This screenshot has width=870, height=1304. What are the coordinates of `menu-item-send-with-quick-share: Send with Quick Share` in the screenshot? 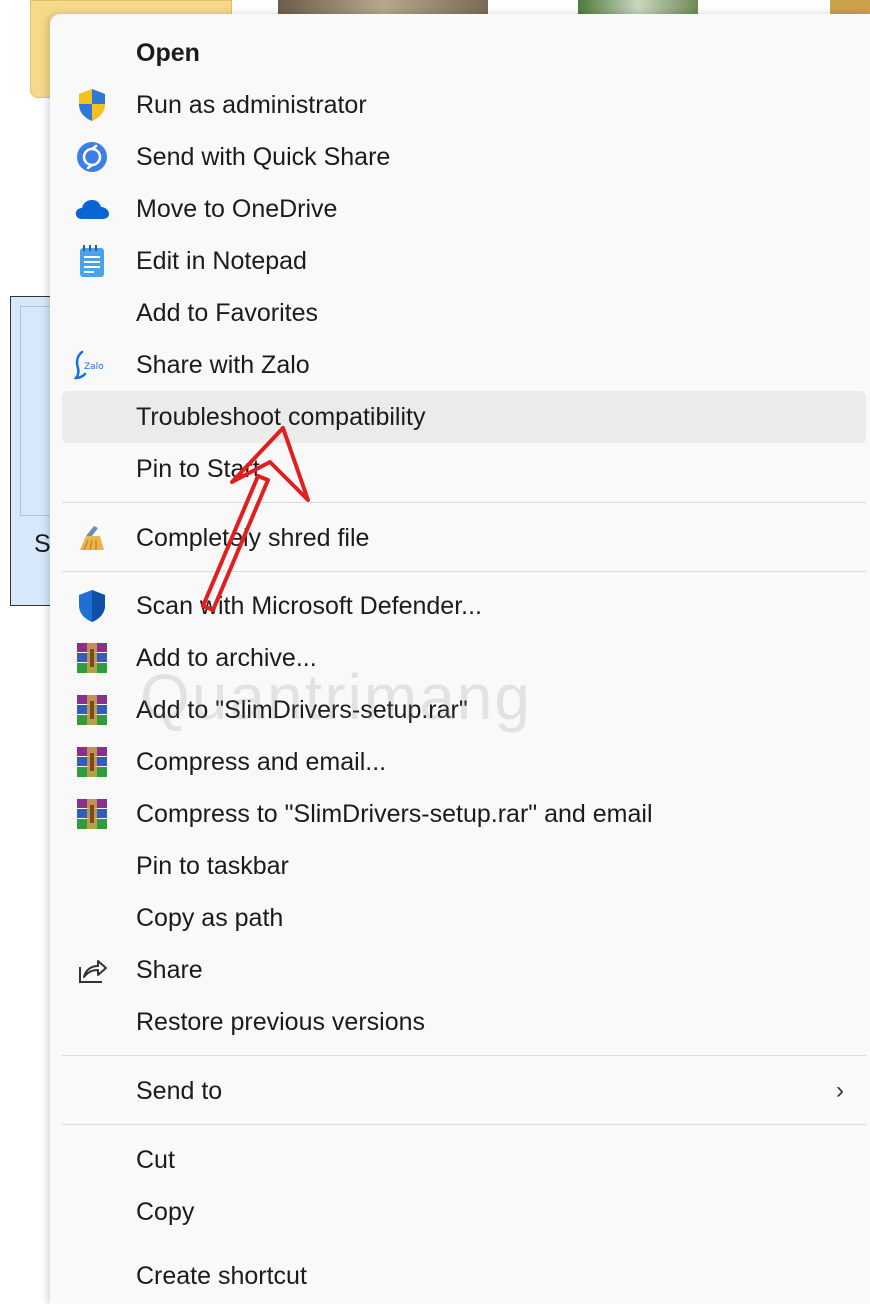 It's located at (464, 157).